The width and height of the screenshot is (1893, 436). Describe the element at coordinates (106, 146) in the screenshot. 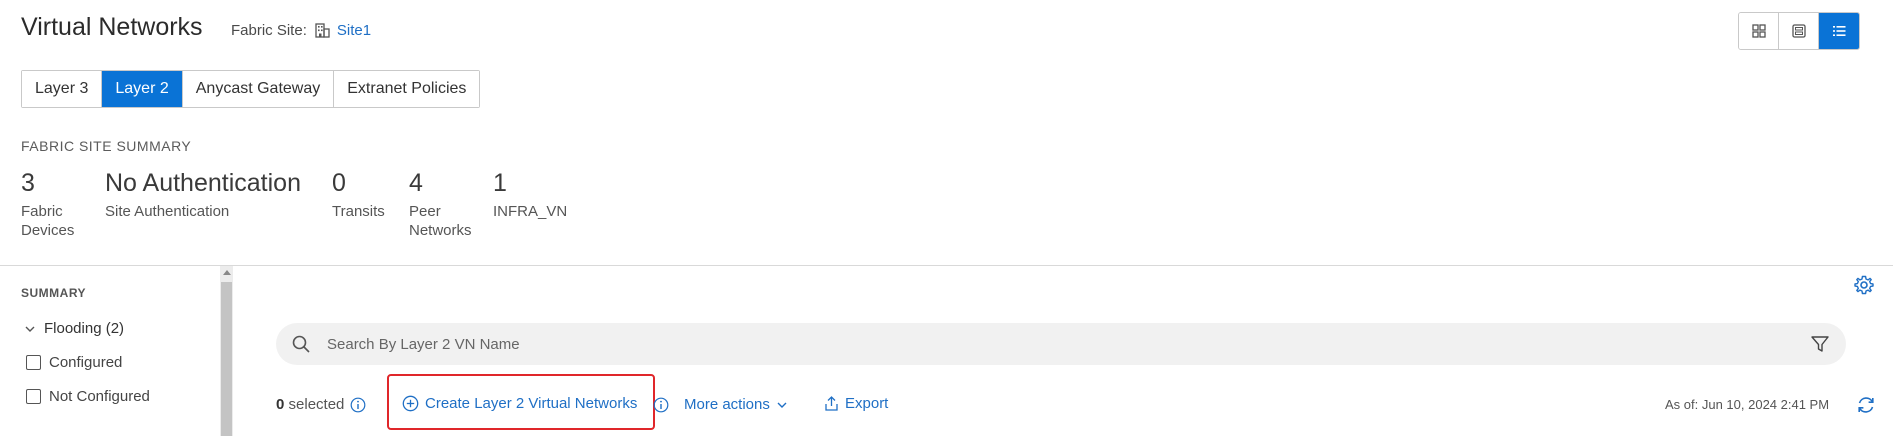

I see `fabric-site-summary-heading: FABRIC SITE SUMMARY` at that location.